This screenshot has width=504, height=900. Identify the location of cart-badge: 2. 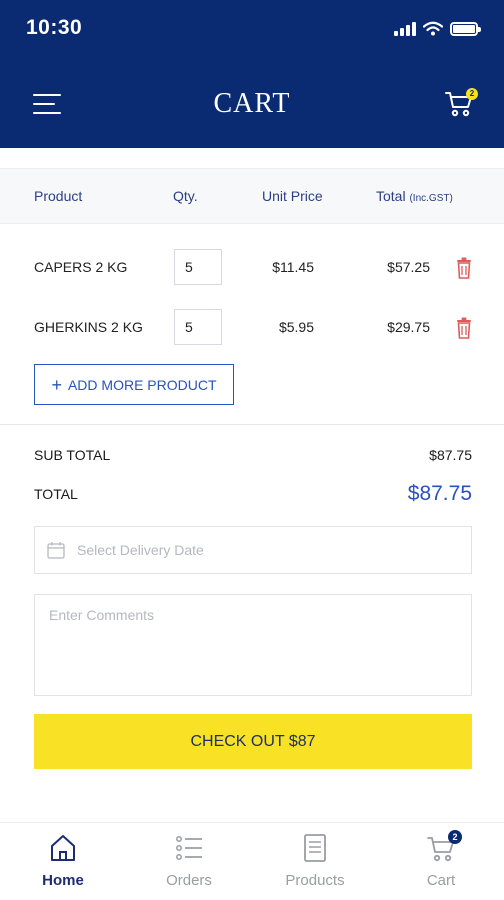
(472, 94).